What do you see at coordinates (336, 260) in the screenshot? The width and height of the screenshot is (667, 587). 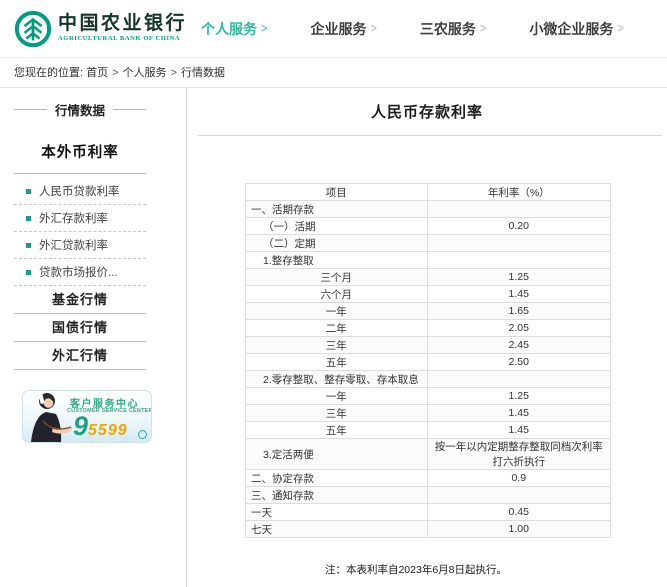 I see `item-cell: 1.整存整取` at bounding box center [336, 260].